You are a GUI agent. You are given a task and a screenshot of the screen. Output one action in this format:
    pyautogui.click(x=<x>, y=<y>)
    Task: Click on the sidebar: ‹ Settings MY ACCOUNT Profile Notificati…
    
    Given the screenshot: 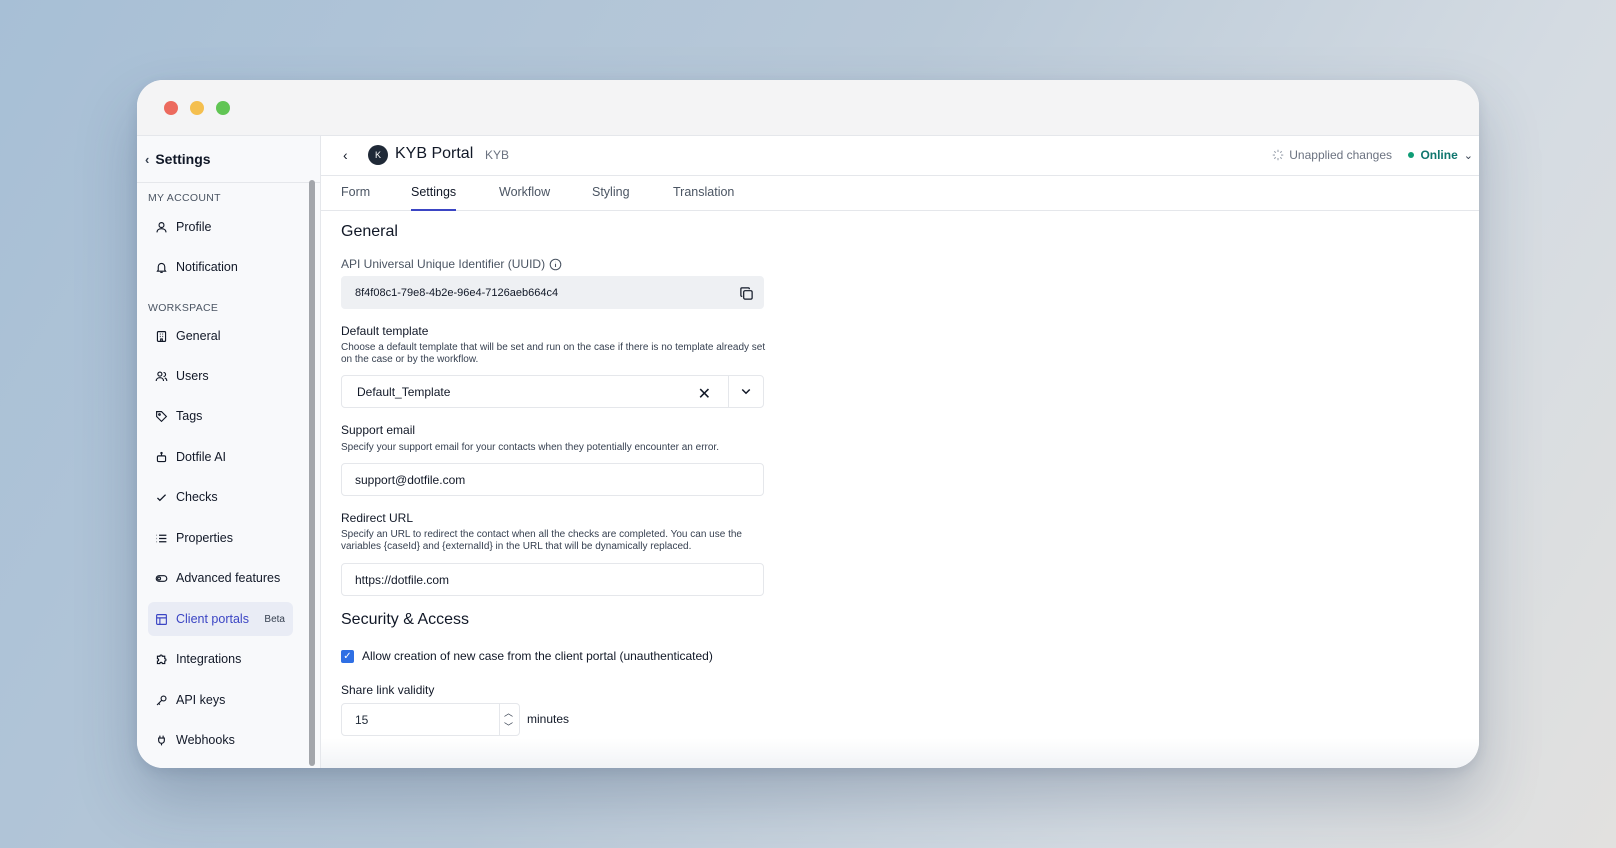 What is the action you would take?
    pyautogui.click(x=229, y=452)
    